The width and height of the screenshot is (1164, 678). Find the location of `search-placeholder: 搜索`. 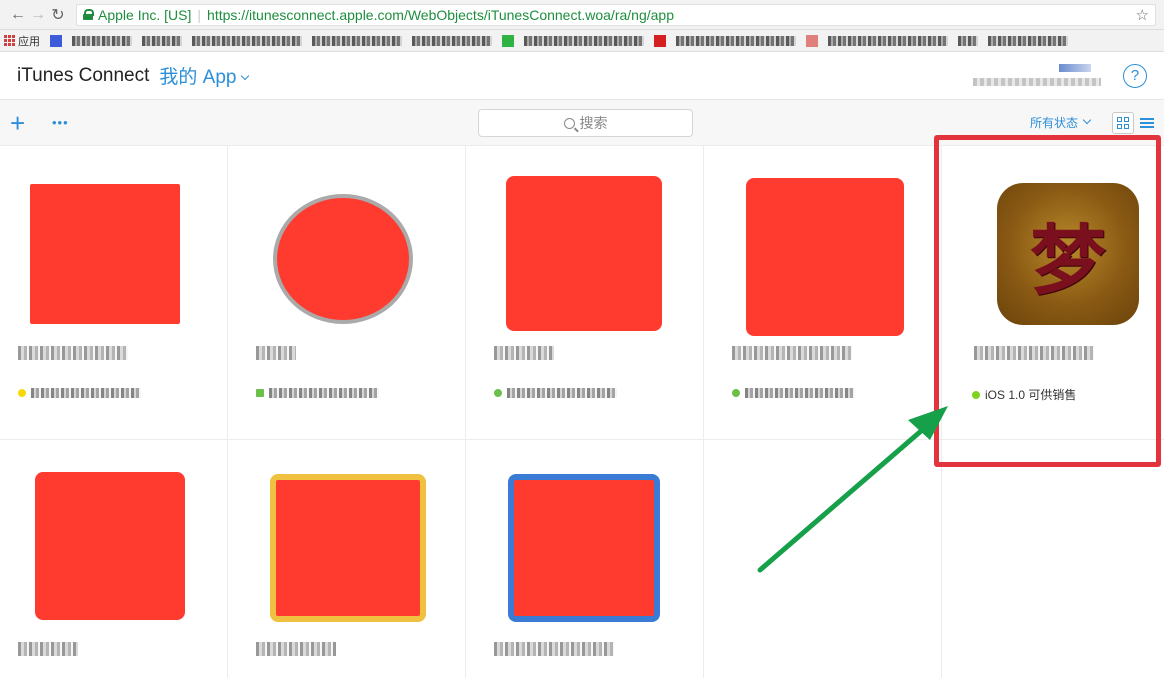

search-placeholder: 搜索 is located at coordinates (593, 123).